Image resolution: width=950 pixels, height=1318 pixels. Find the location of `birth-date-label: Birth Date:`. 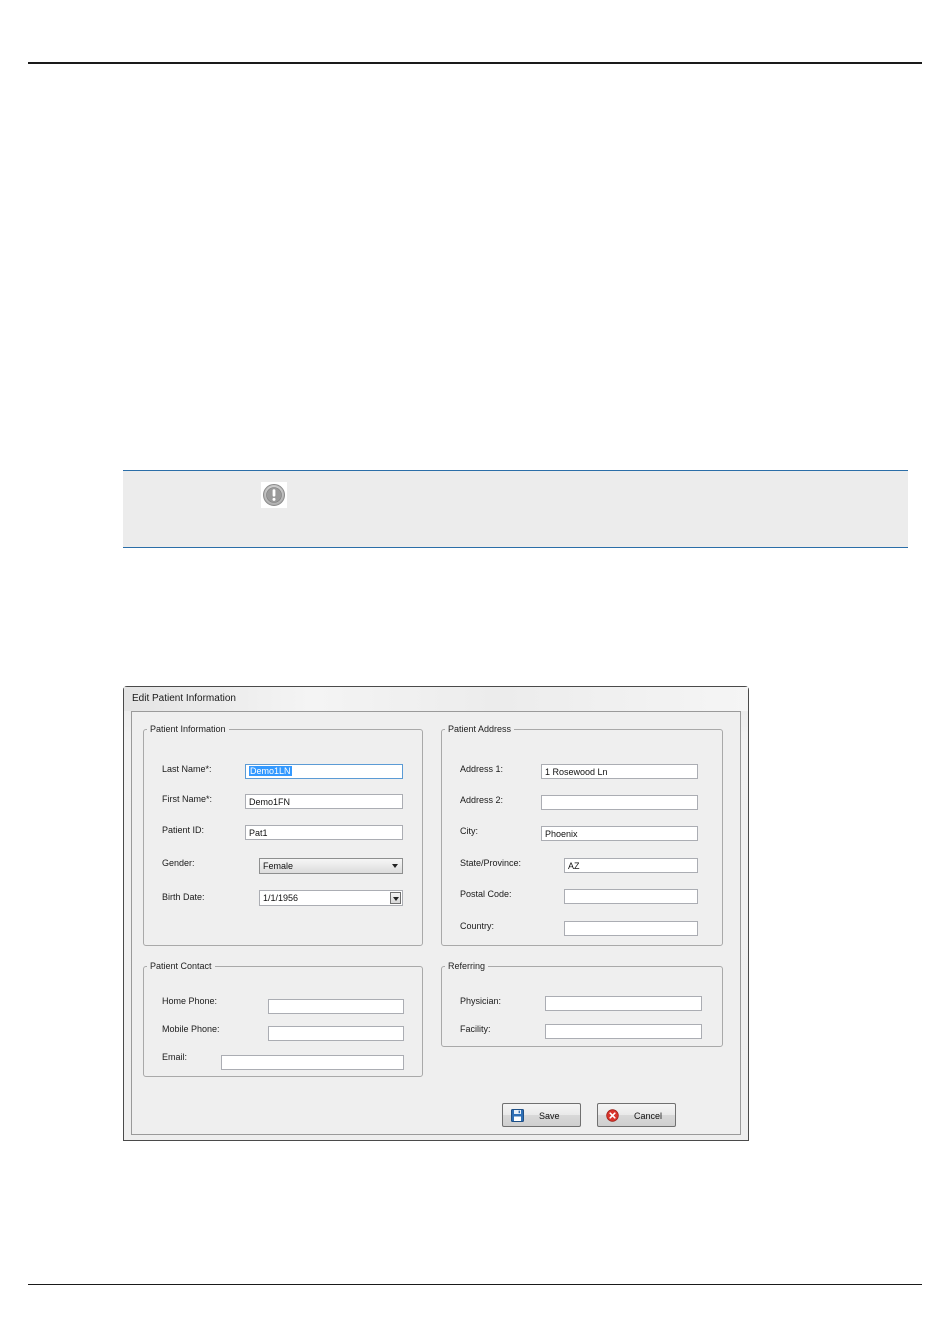

birth-date-label: Birth Date: is located at coordinates (183, 897).